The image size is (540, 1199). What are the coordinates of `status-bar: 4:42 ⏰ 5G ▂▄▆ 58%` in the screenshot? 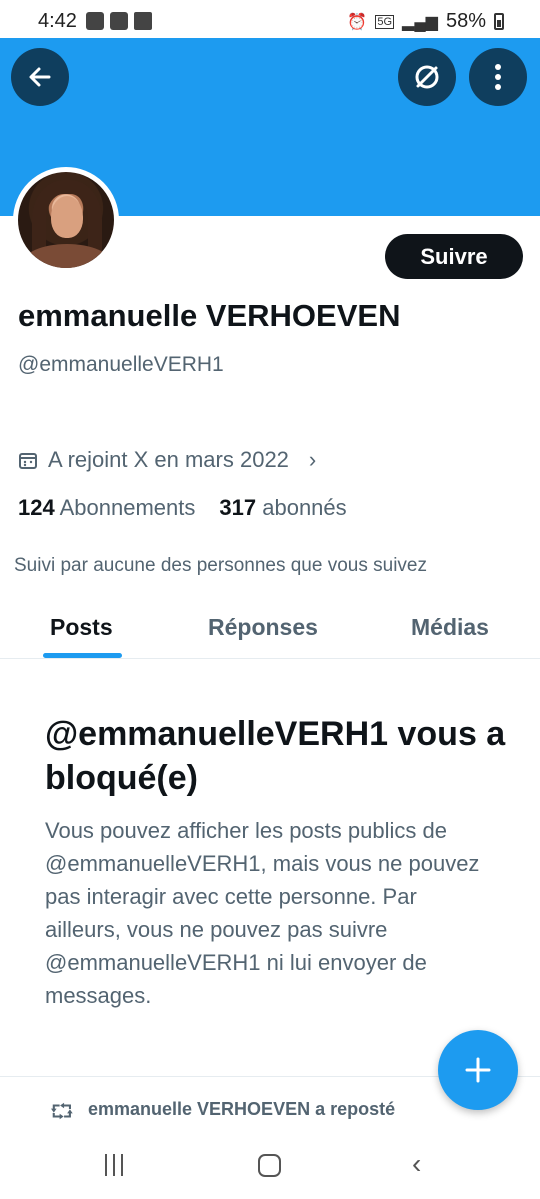 It's located at (270, 20).